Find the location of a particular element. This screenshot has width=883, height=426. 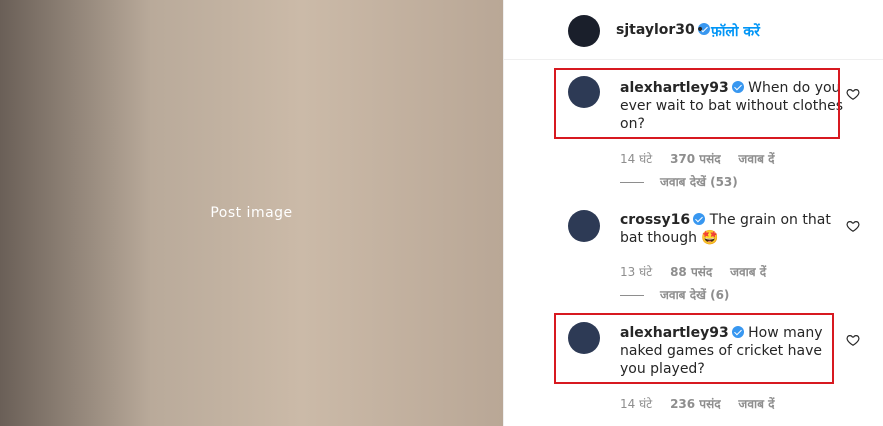

comment-meta: 13 घंटे 88 पसंद जवाब दें is located at coordinates (700, 271).